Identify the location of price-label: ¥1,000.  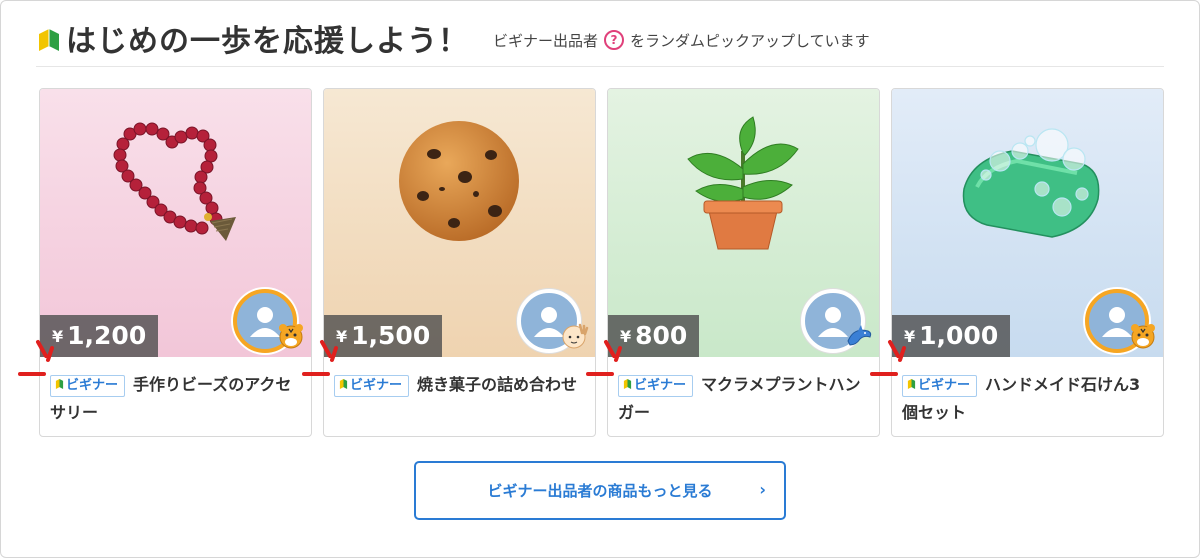
(951, 336).